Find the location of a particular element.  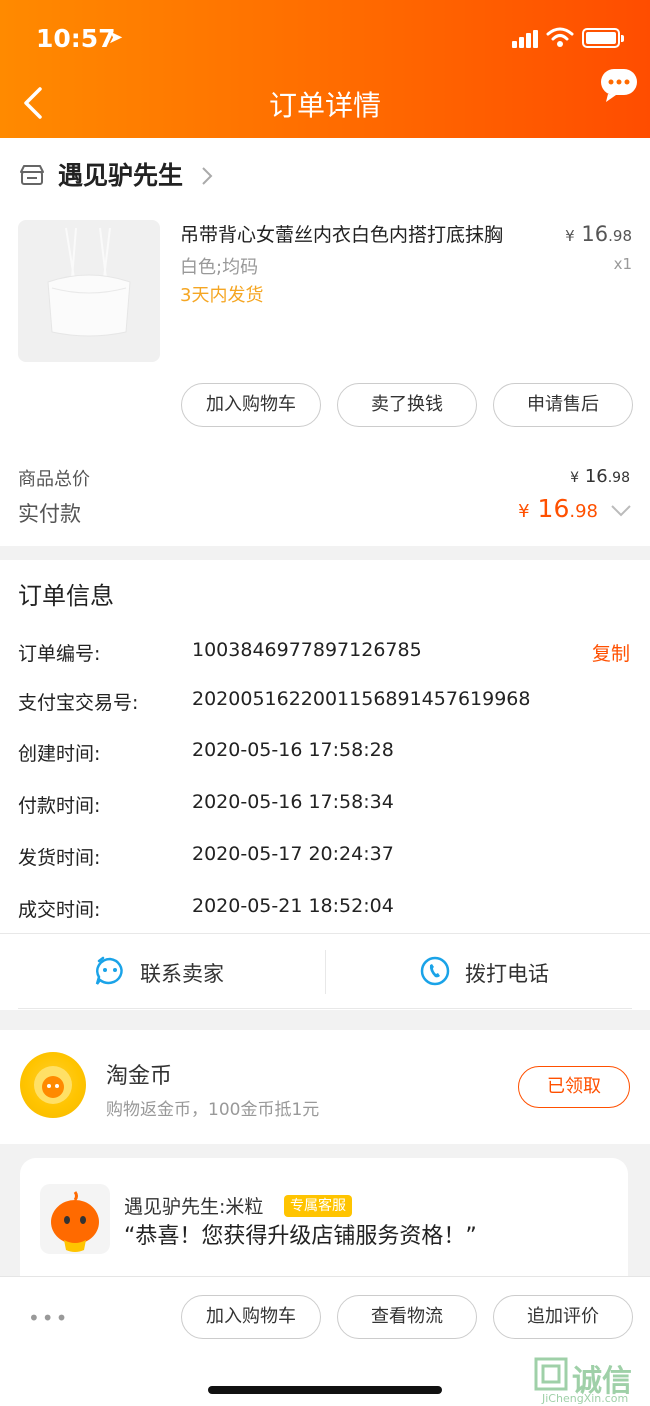

completed-time-label: 成交时间: is located at coordinates (59, 910).